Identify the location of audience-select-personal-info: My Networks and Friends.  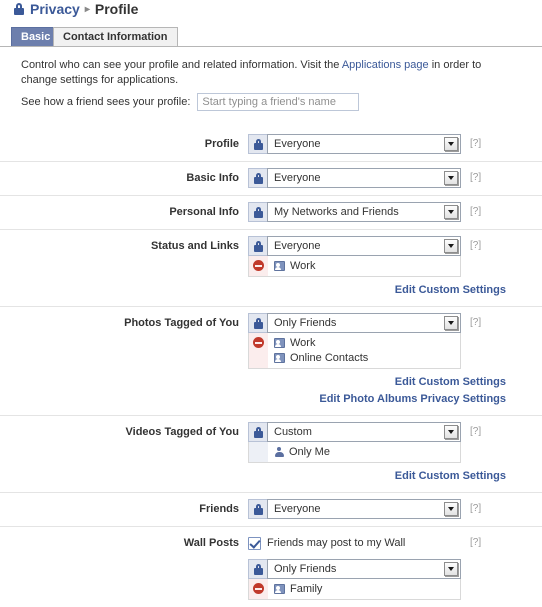
(364, 212).